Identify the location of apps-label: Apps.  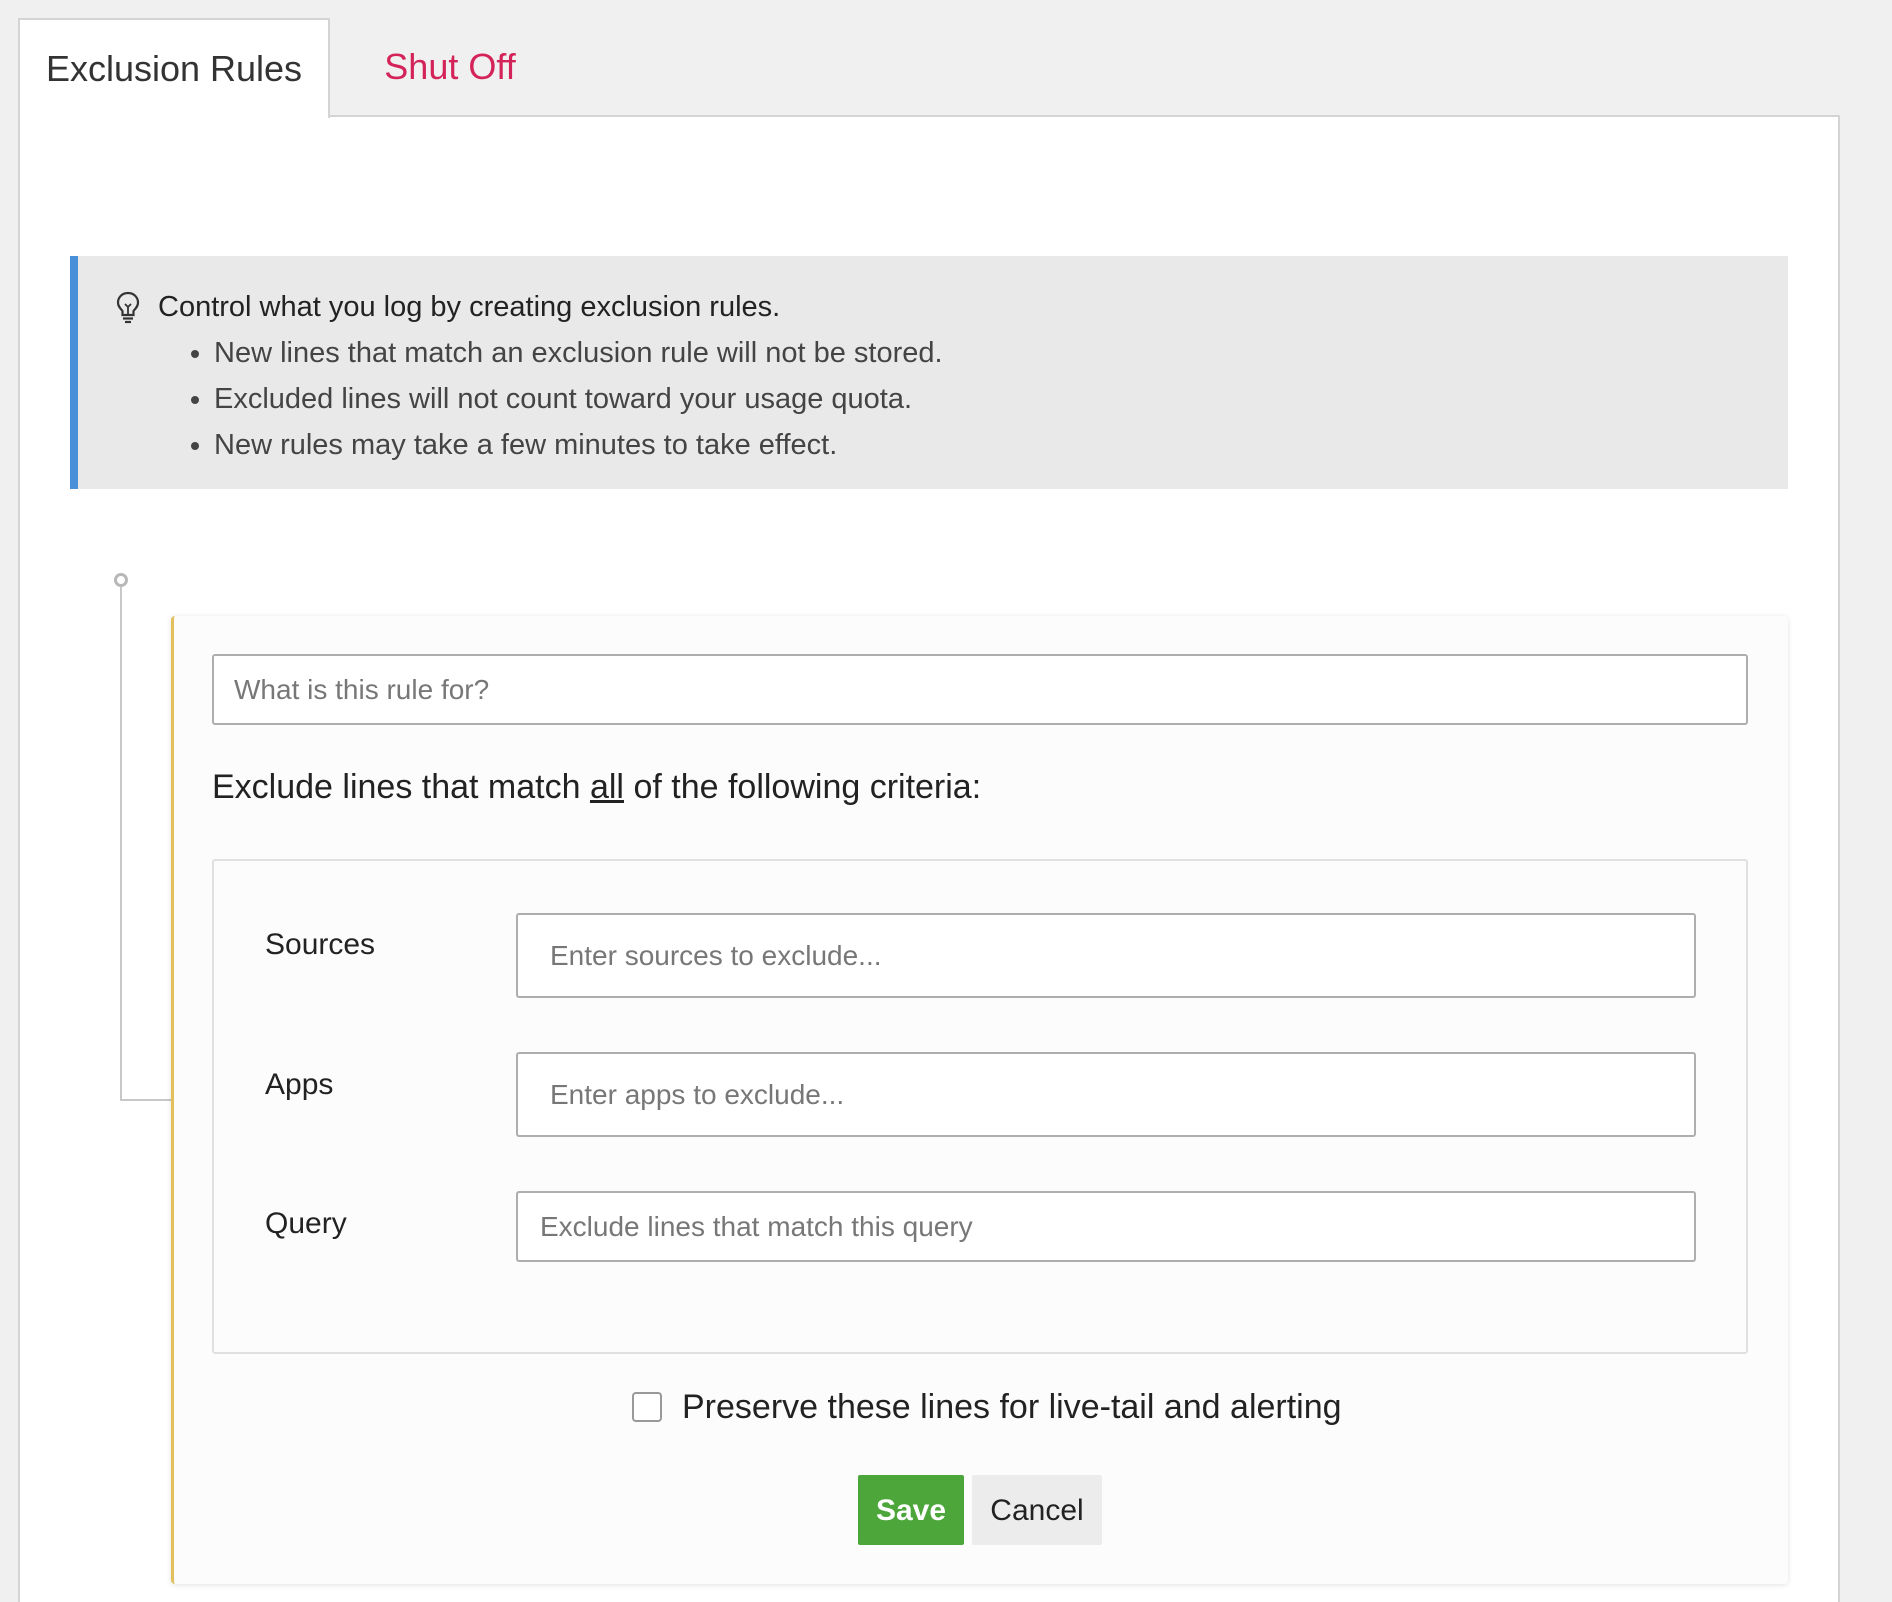
(299, 1084).